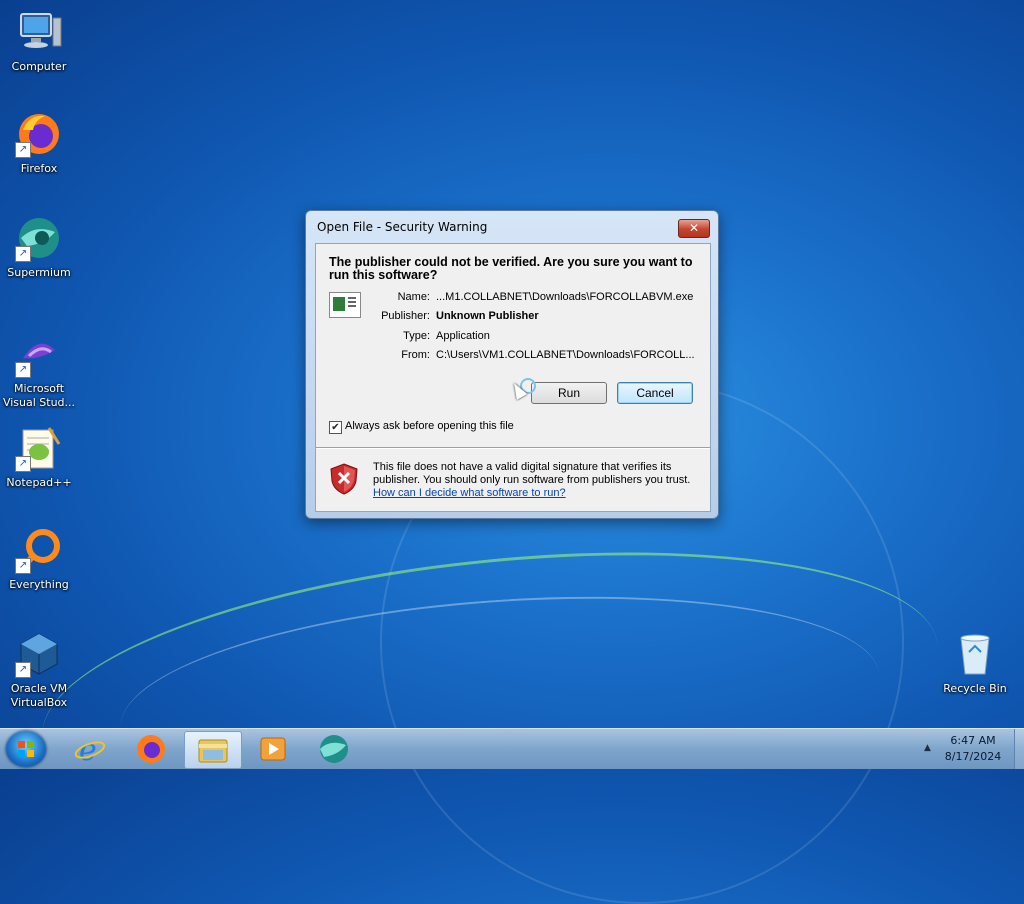  I want to click on name-label: Name:, so click(413, 297).